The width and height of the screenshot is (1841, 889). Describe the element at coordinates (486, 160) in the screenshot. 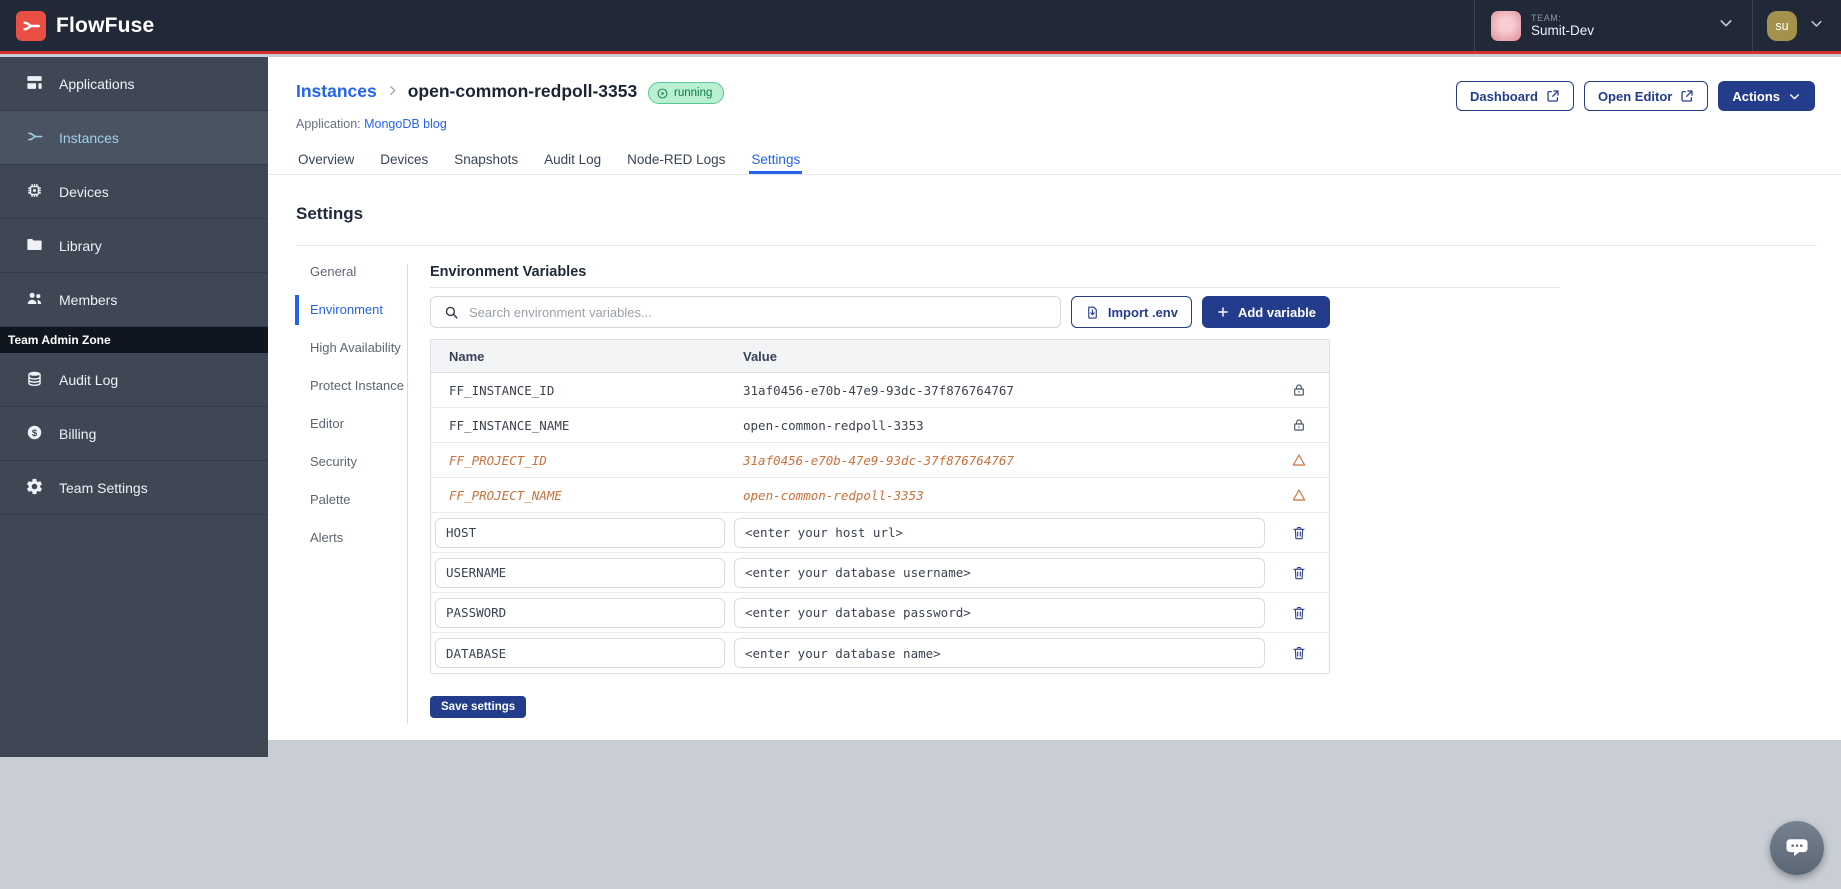

I see `tab-snapshots: Snapshots` at that location.